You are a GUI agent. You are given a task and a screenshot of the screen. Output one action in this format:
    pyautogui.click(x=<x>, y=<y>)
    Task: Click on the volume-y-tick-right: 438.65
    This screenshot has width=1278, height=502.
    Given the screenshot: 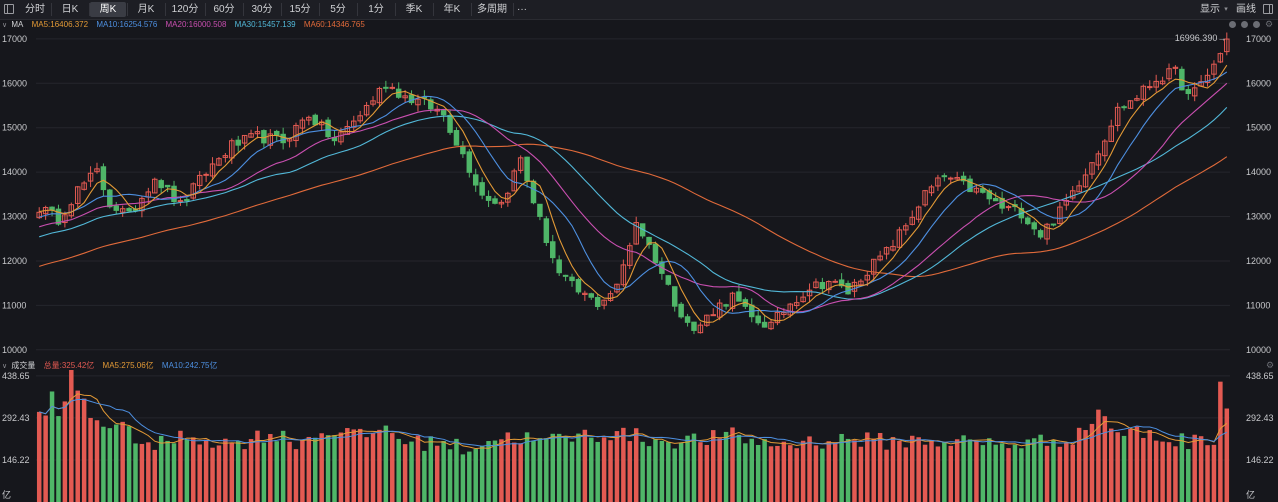 What is the action you would take?
    pyautogui.click(x=1260, y=376)
    